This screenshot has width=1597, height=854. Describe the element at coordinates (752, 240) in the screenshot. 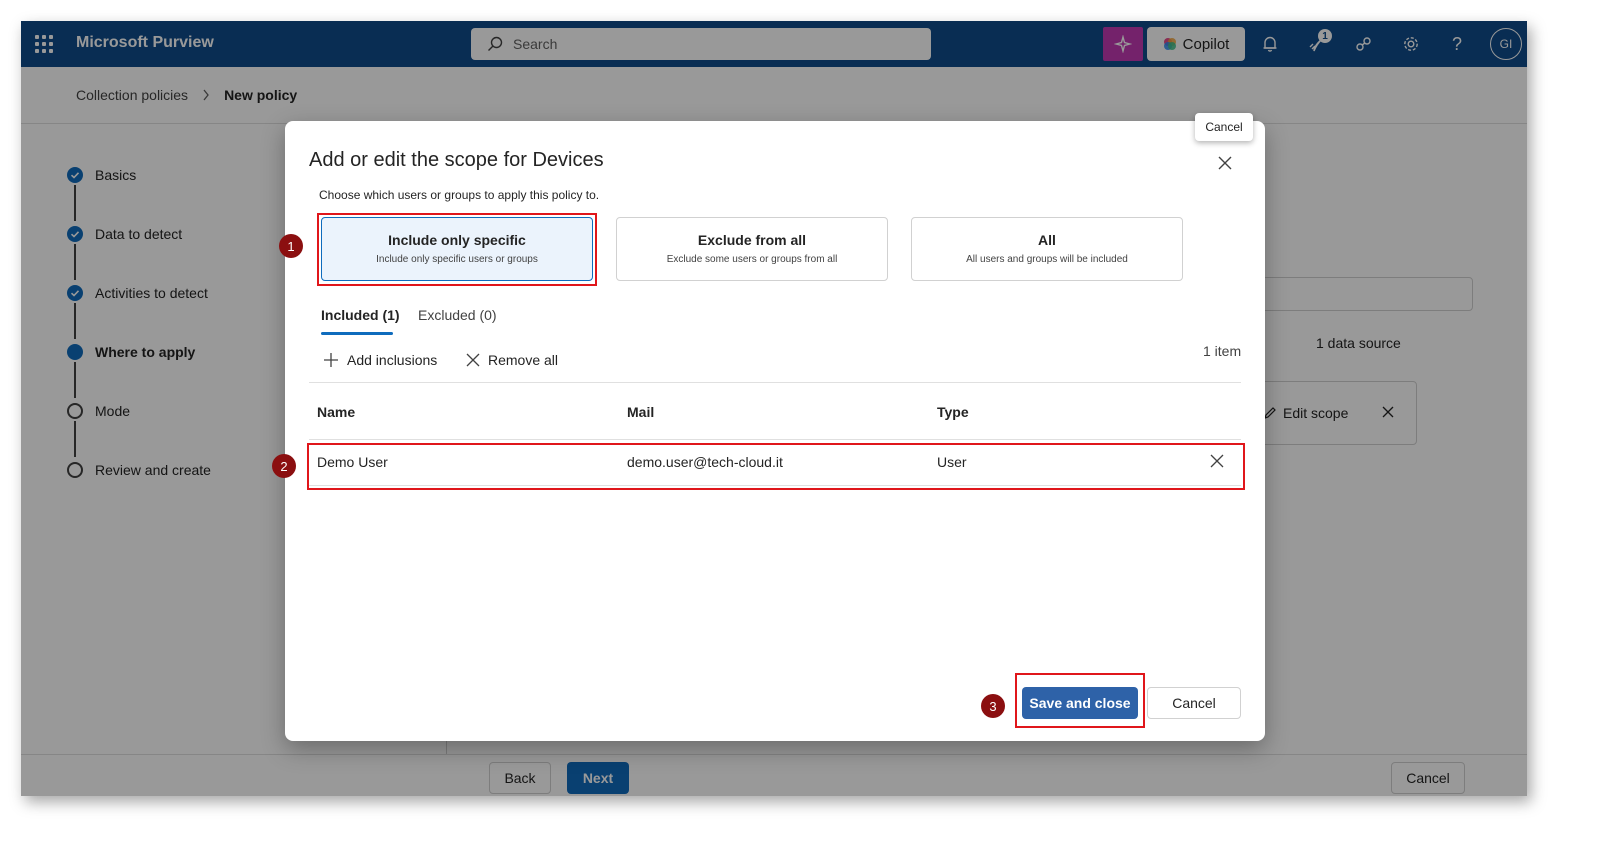

I see `option-title: Exclude from all` at that location.